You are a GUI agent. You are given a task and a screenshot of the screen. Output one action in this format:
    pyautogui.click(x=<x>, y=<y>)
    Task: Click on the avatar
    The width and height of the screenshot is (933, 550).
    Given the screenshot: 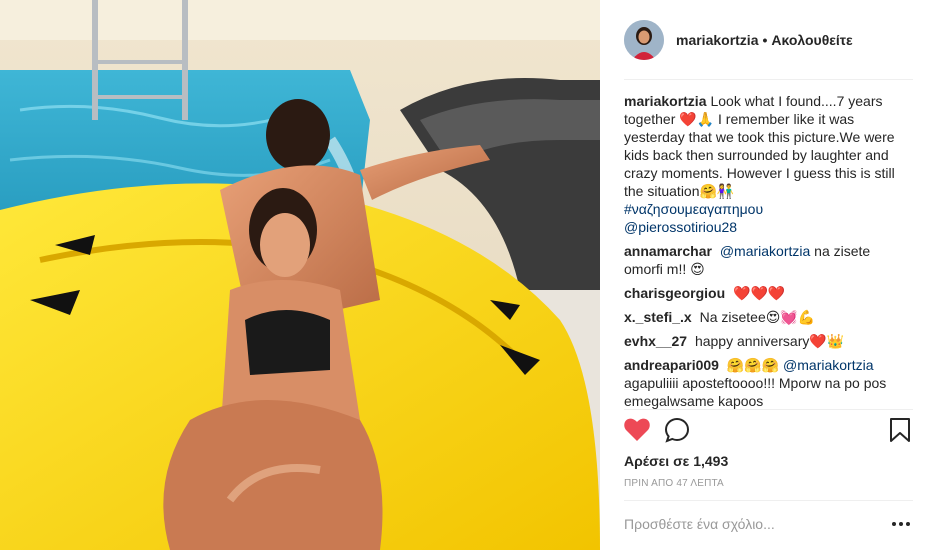 What is the action you would take?
    pyautogui.click(x=644, y=40)
    